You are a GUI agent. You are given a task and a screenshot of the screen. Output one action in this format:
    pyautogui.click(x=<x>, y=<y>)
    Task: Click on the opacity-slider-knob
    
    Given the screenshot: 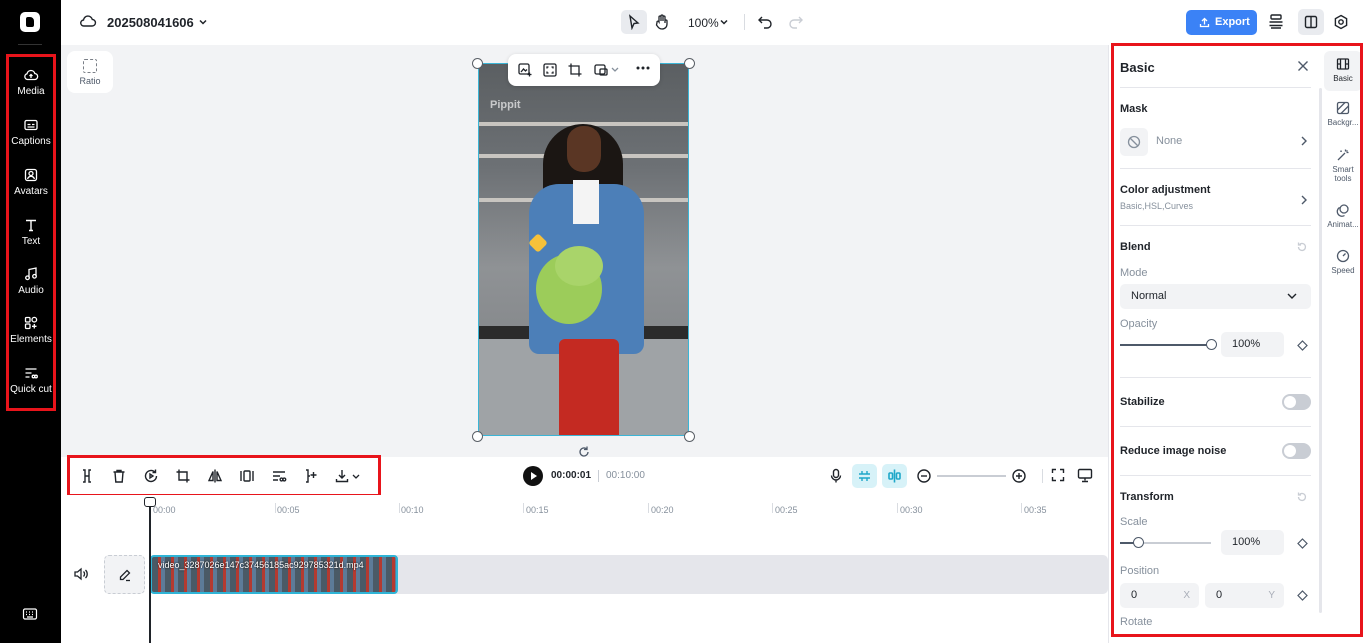 What is the action you would take?
    pyautogui.click(x=1211, y=344)
    